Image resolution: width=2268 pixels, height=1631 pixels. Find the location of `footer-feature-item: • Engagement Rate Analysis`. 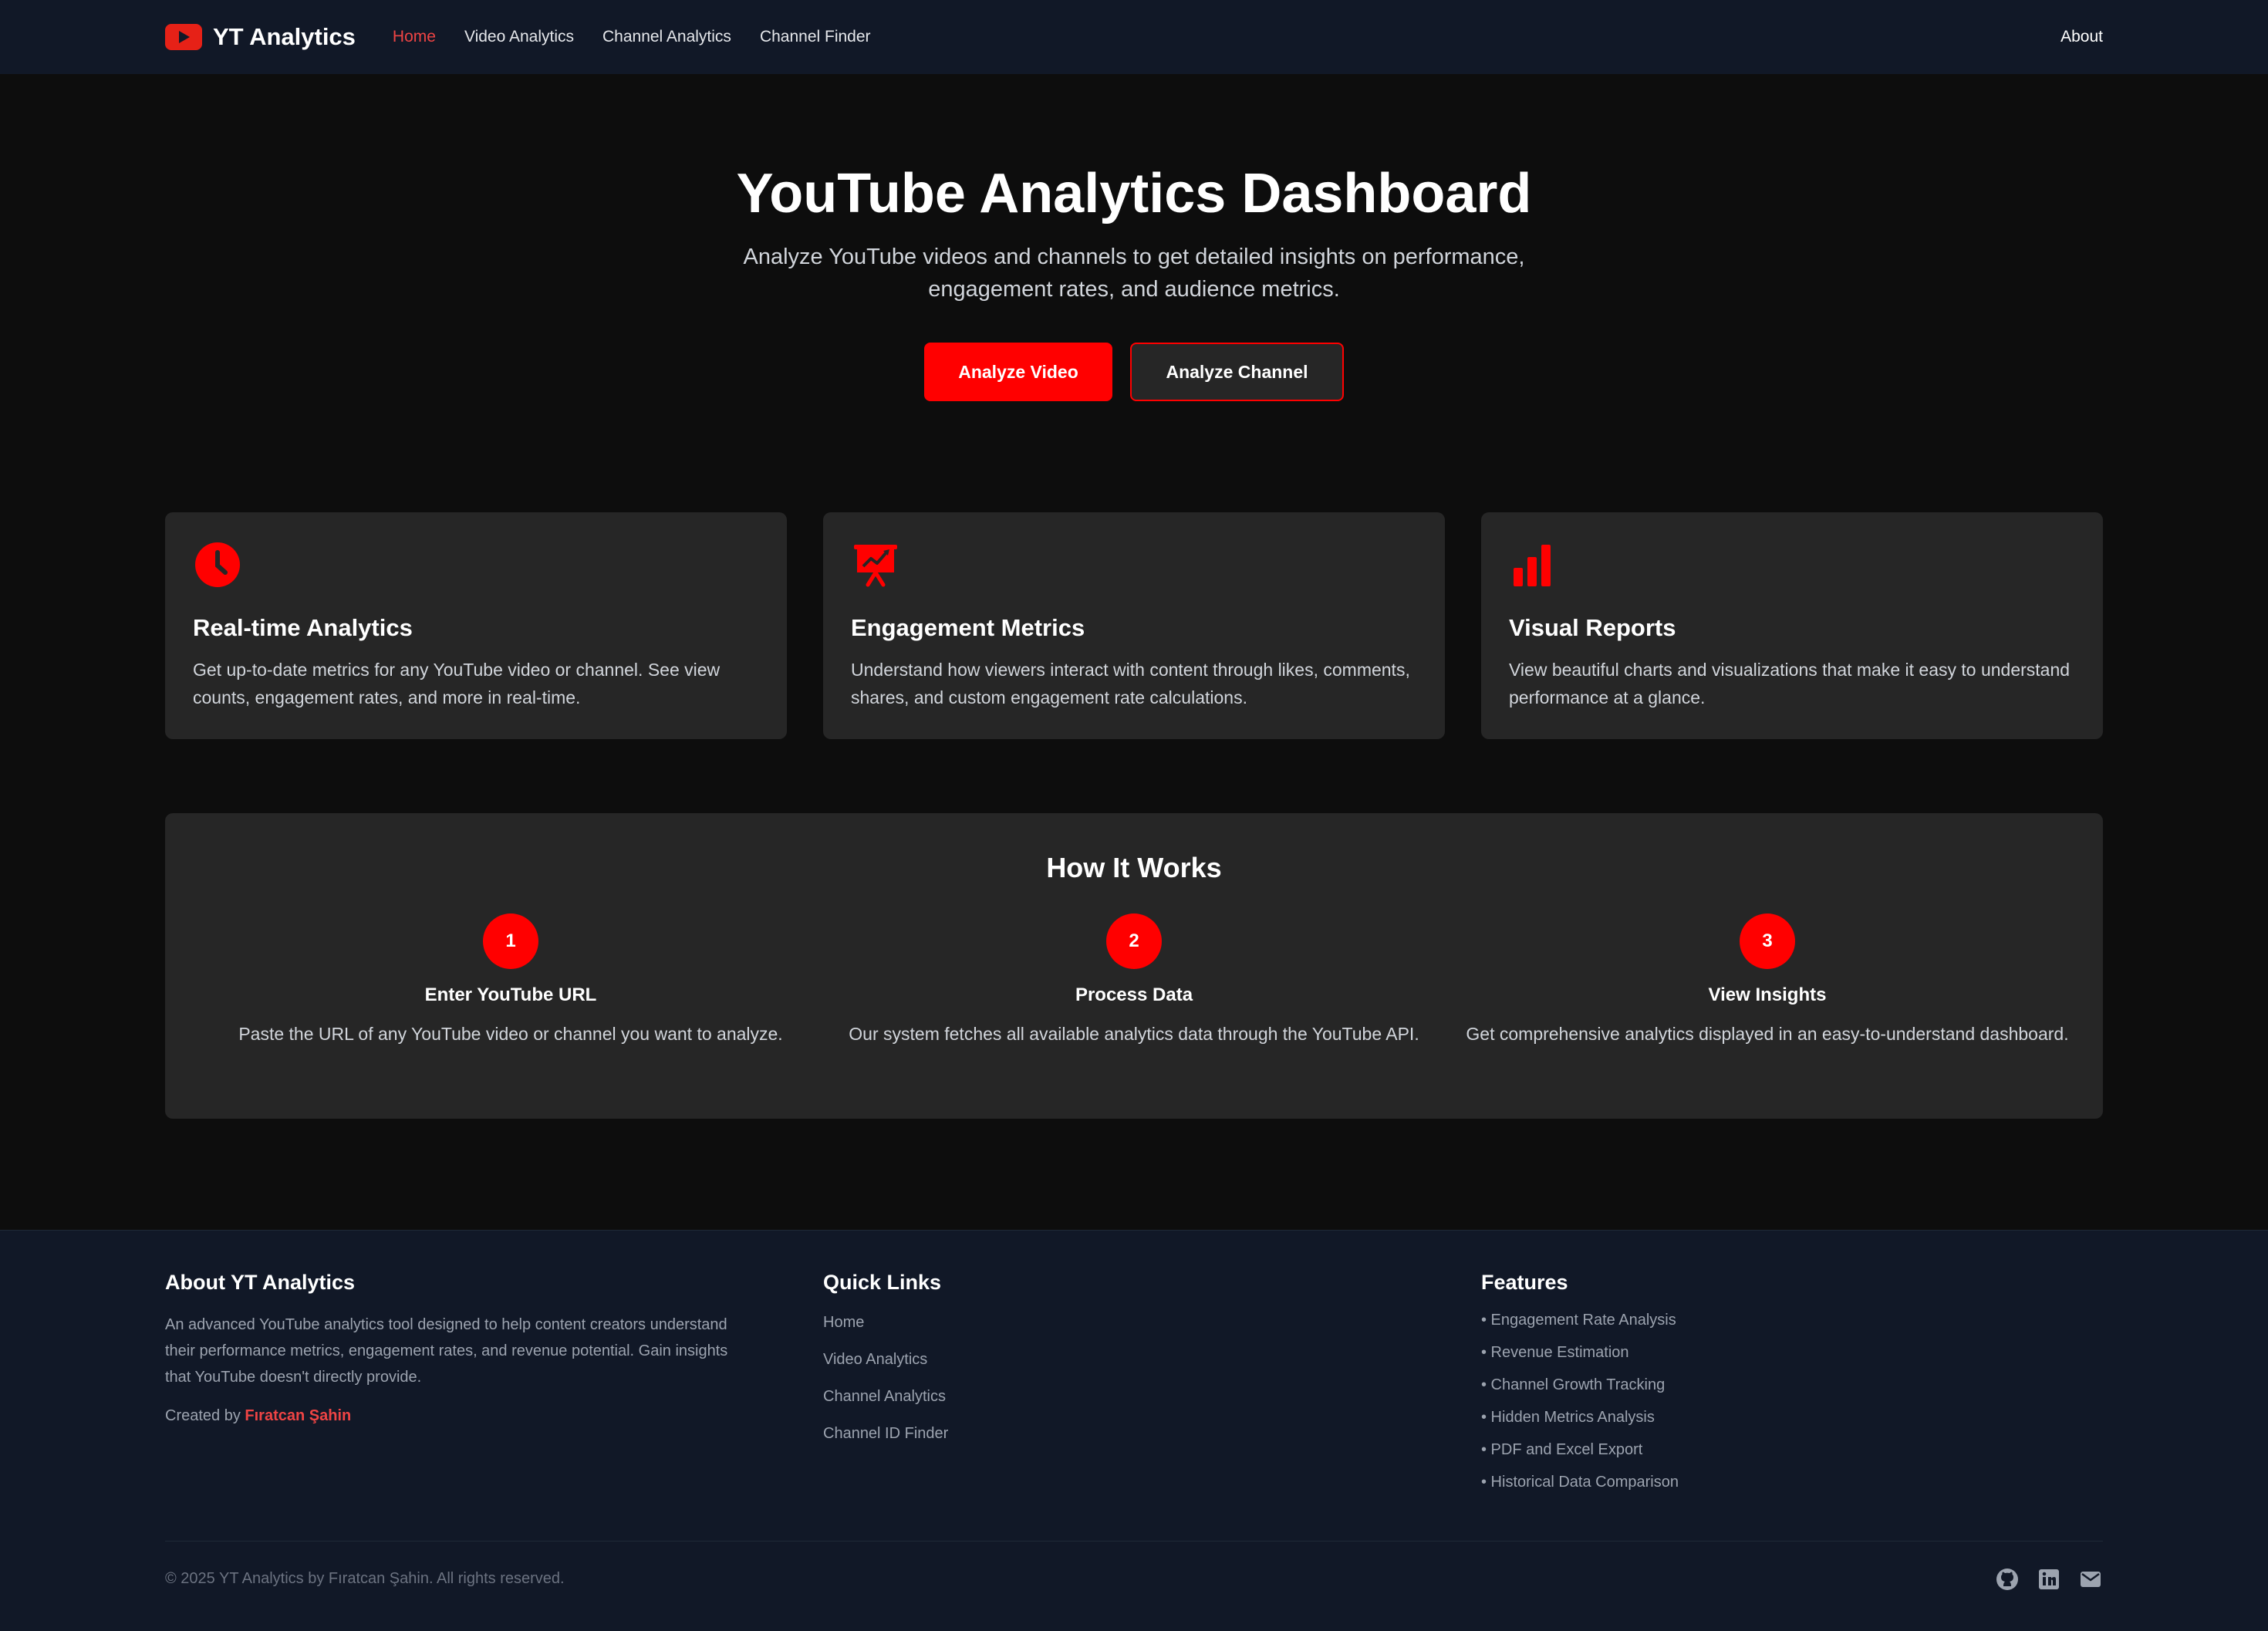

footer-feature-item: • Engagement Rate Analysis is located at coordinates (1578, 1320).